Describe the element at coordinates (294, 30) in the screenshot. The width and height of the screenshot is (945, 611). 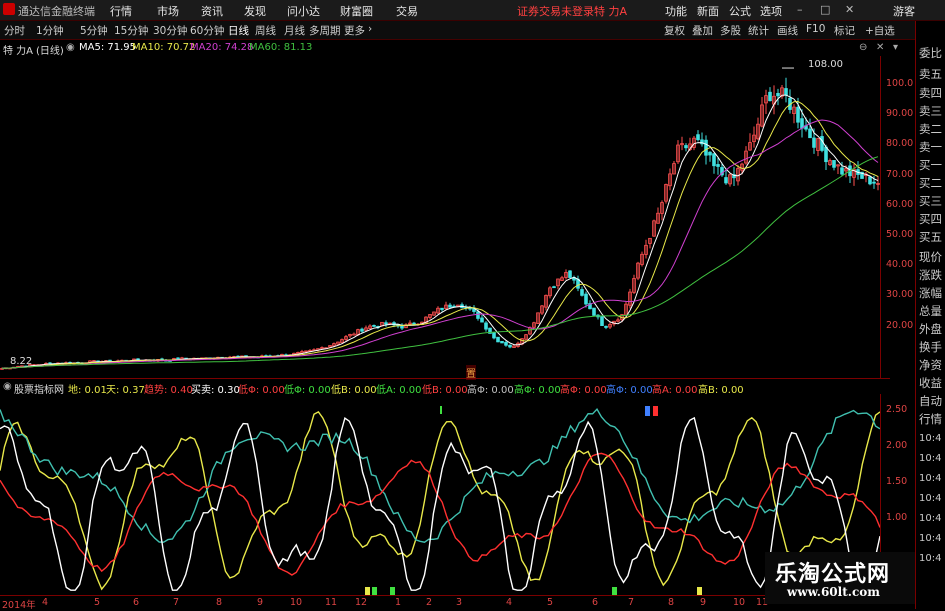
I see `tab-monthly: 月线` at that location.